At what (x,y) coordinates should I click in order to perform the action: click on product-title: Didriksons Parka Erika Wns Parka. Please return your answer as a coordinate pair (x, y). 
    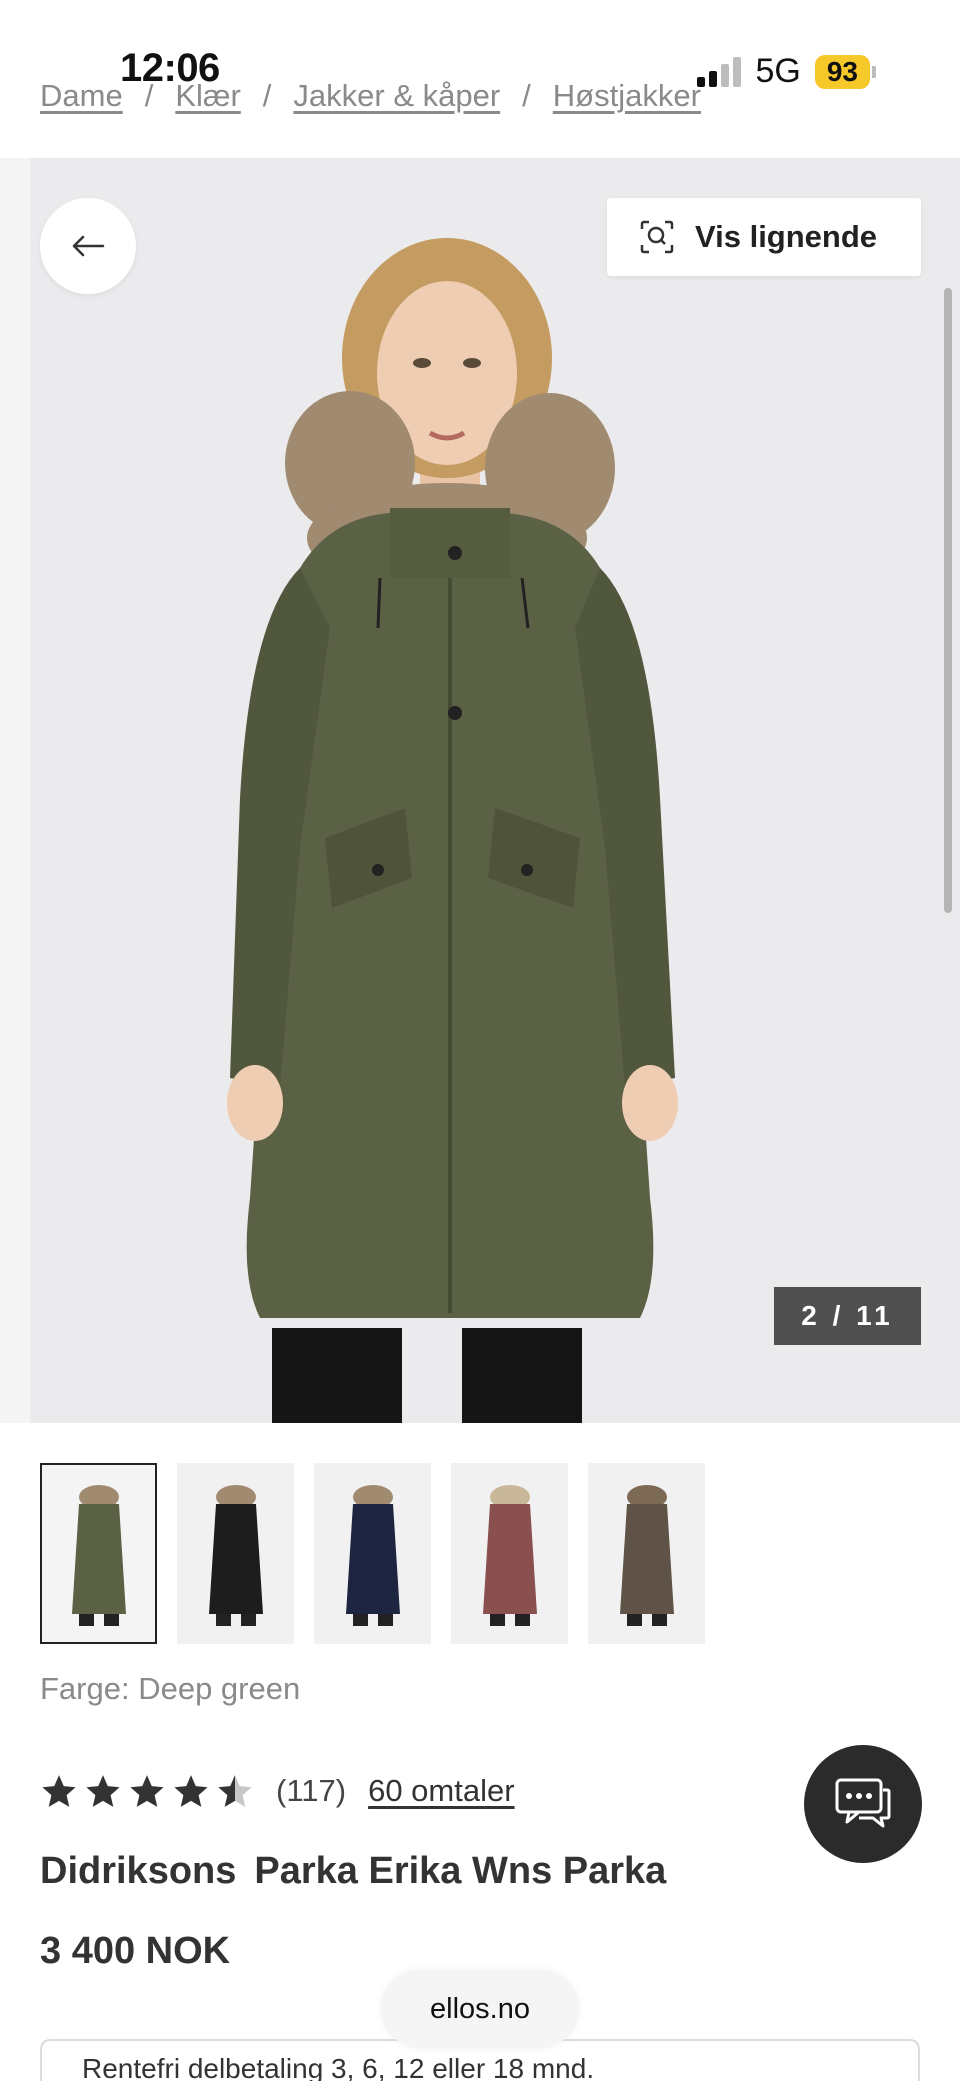
    Looking at the image, I should click on (353, 1871).